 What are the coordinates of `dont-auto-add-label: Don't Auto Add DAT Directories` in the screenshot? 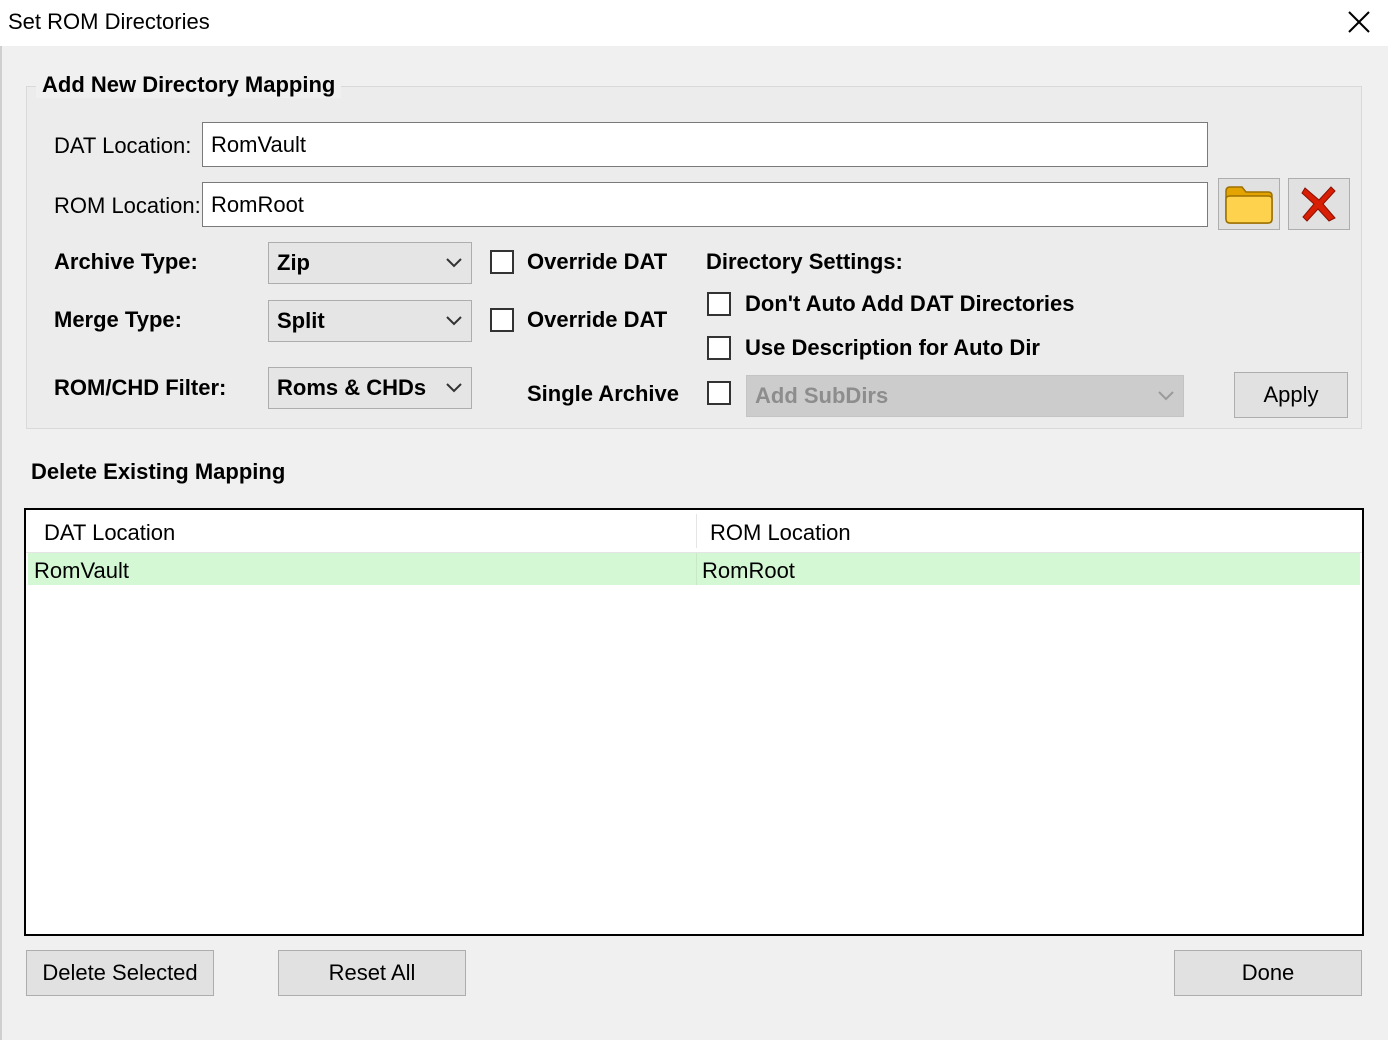 It's located at (910, 303).